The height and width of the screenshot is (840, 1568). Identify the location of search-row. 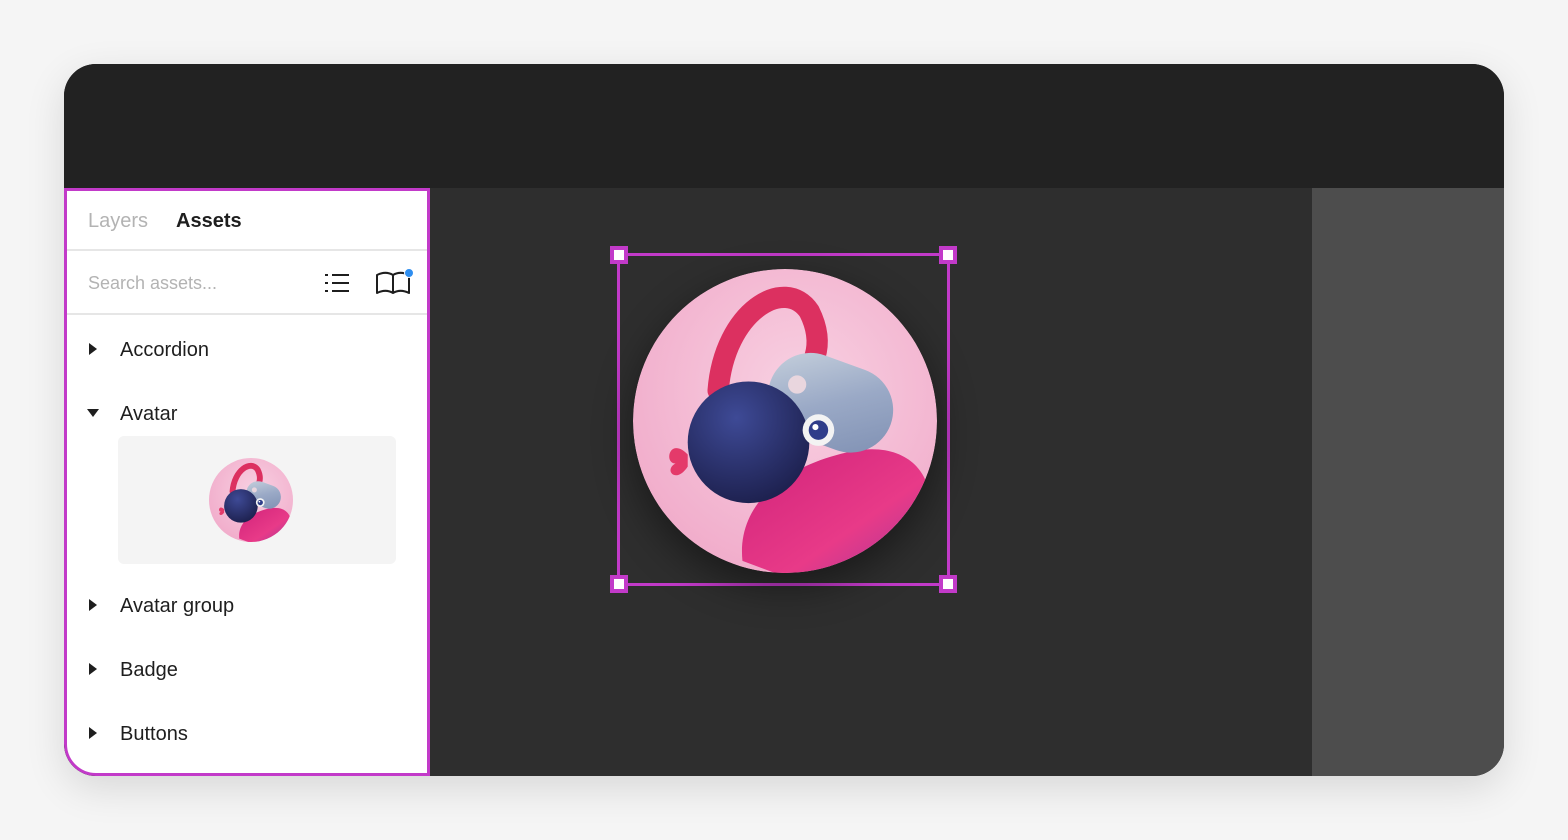
(247, 283).